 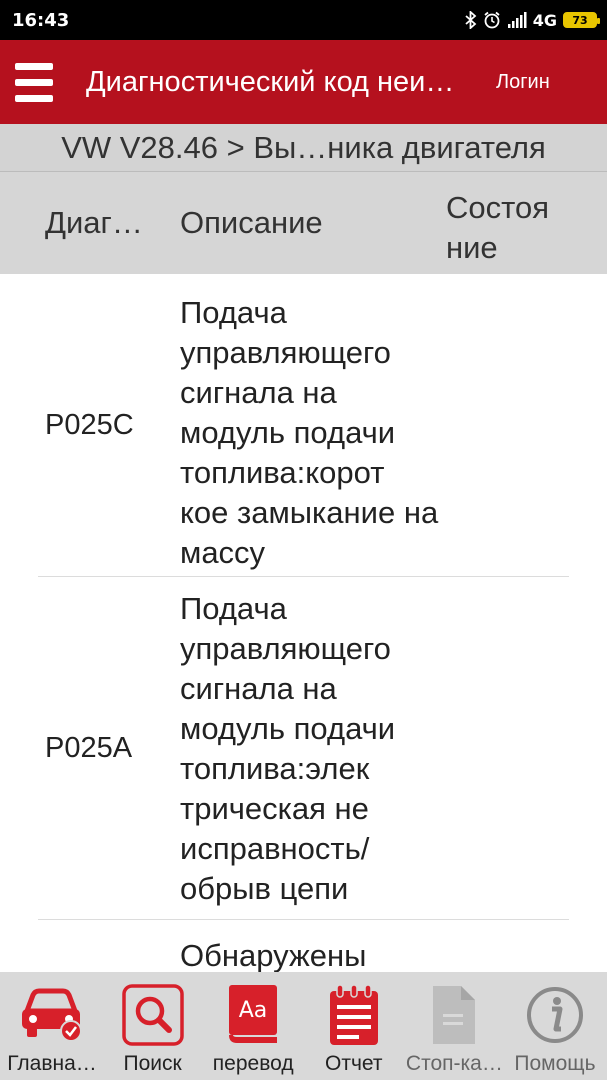 What do you see at coordinates (89, 748) in the screenshot?
I see `dtc-code: P025A` at bounding box center [89, 748].